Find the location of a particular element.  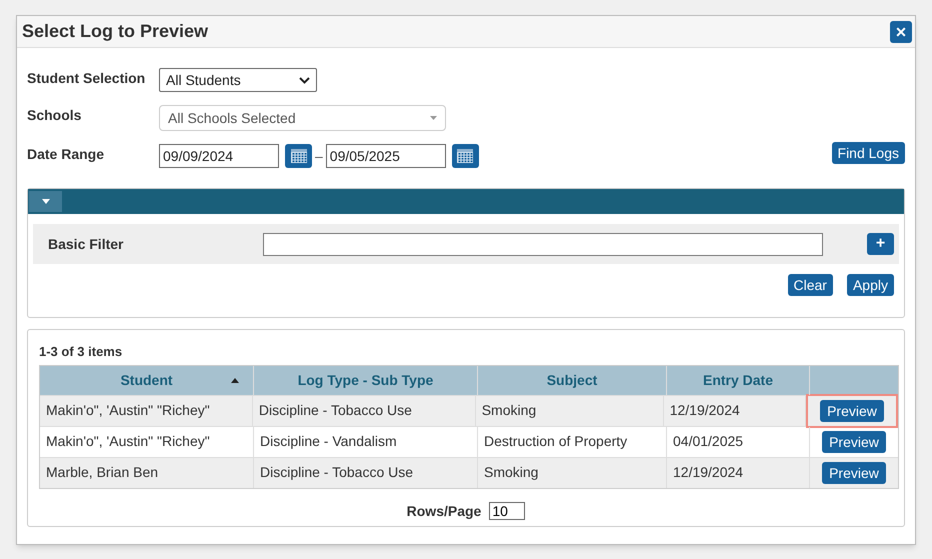

field-label: Date Range is located at coordinates (66, 154).